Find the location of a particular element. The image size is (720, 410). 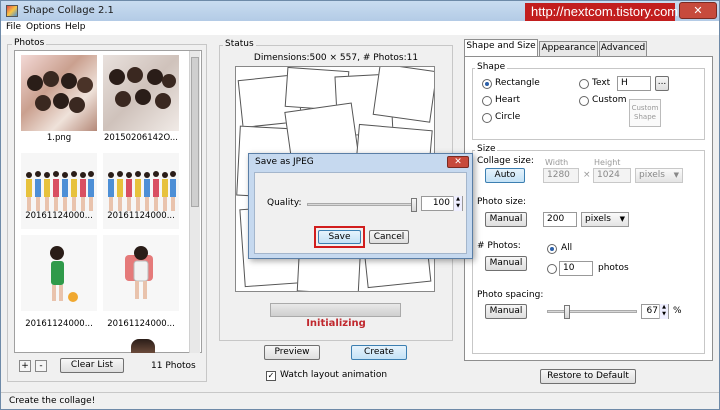

text-radio is located at coordinates (584, 84).